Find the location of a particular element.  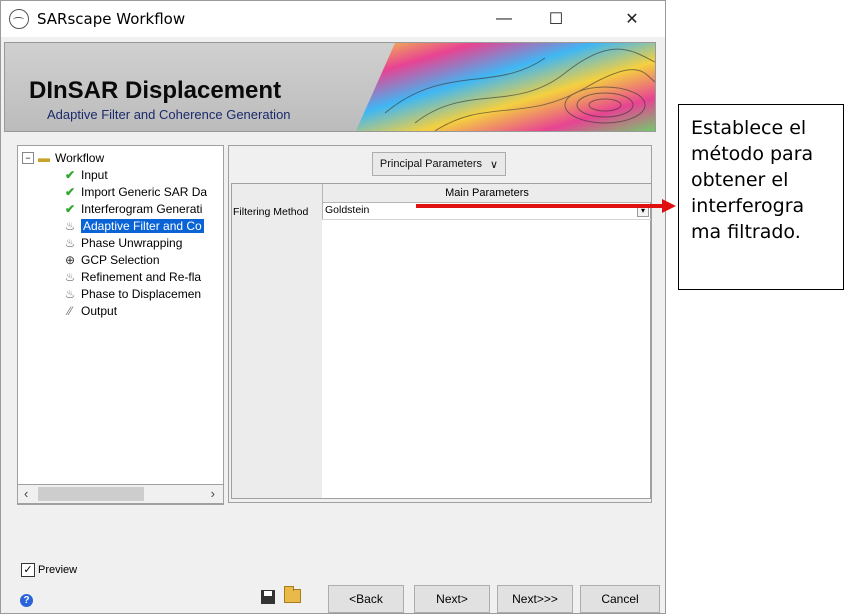

scroll-left-icon: ‹ is located at coordinates (26, 493).